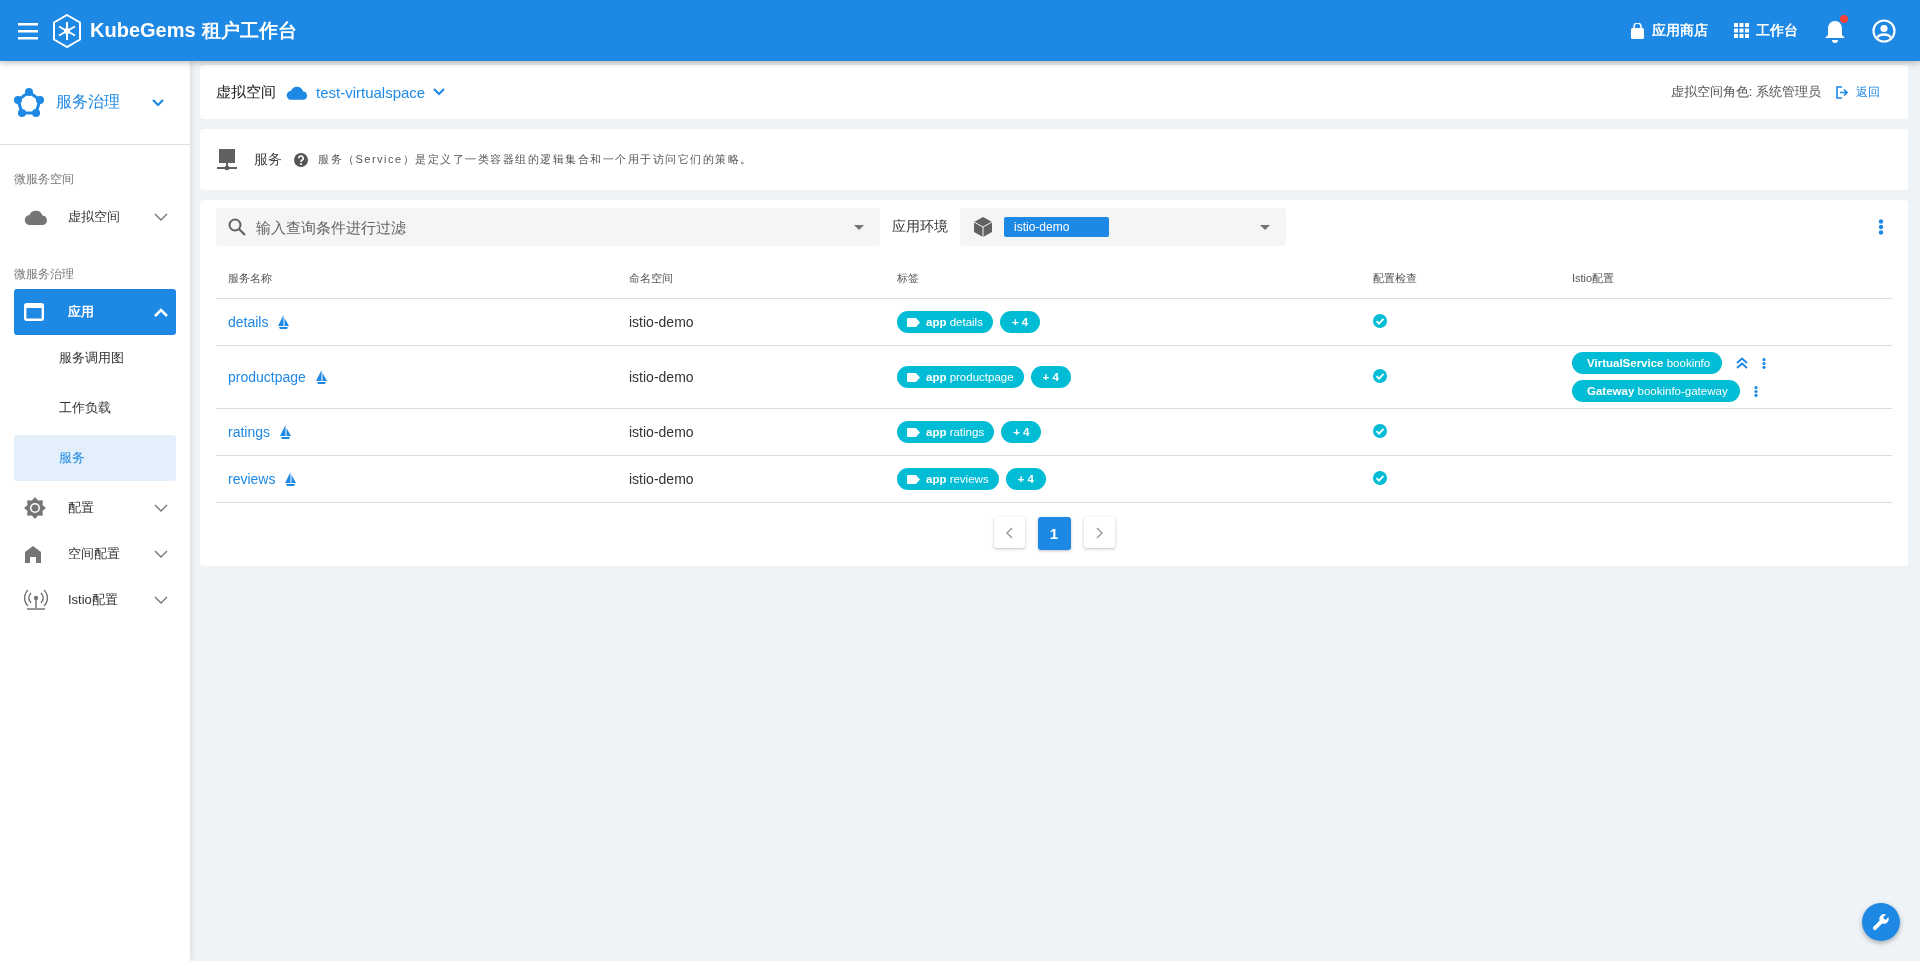  I want to click on nav-subitem: 服务, so click(95, 458).